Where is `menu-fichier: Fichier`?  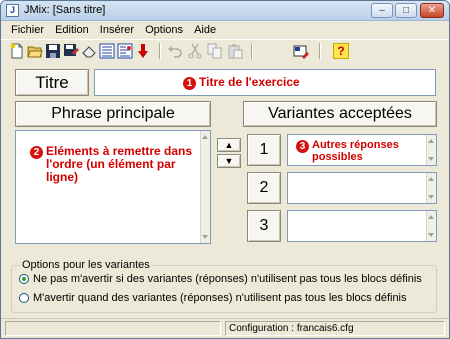 menu-fichier: Fichier is located at coordinates (27, 28).